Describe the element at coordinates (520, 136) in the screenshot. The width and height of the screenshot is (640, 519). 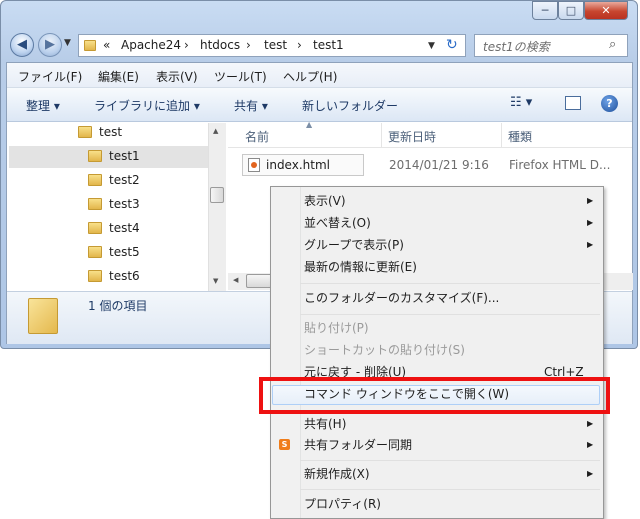
I see `column-type: 種類` at that location.